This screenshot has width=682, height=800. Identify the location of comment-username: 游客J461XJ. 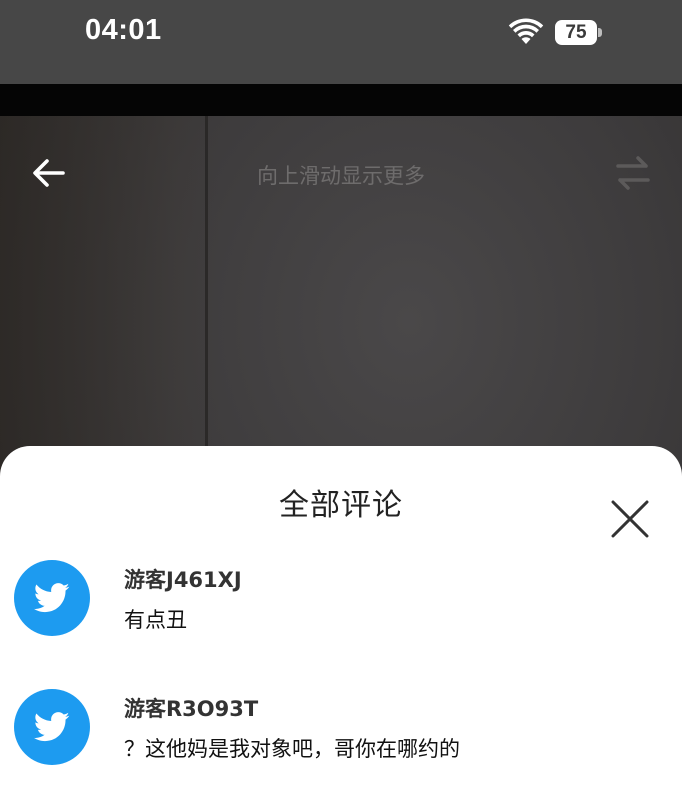
(183, 579).